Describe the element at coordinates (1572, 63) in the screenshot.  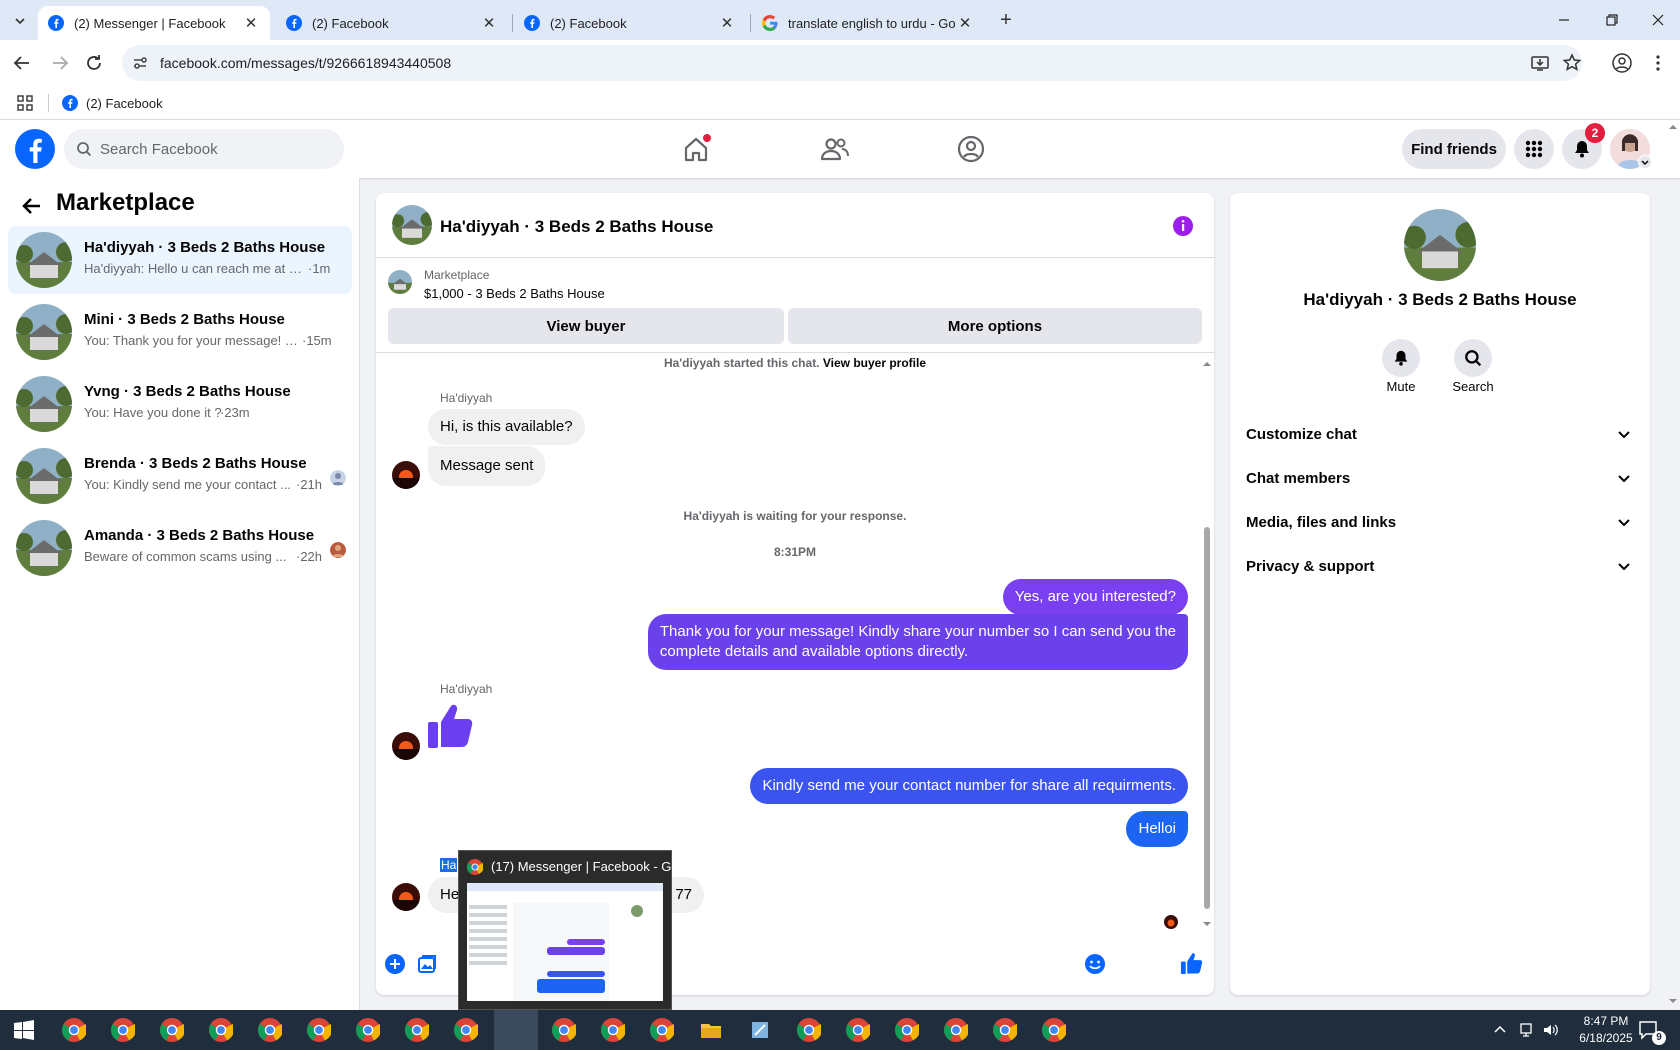
I see `bookmark-star-icon` at that location.